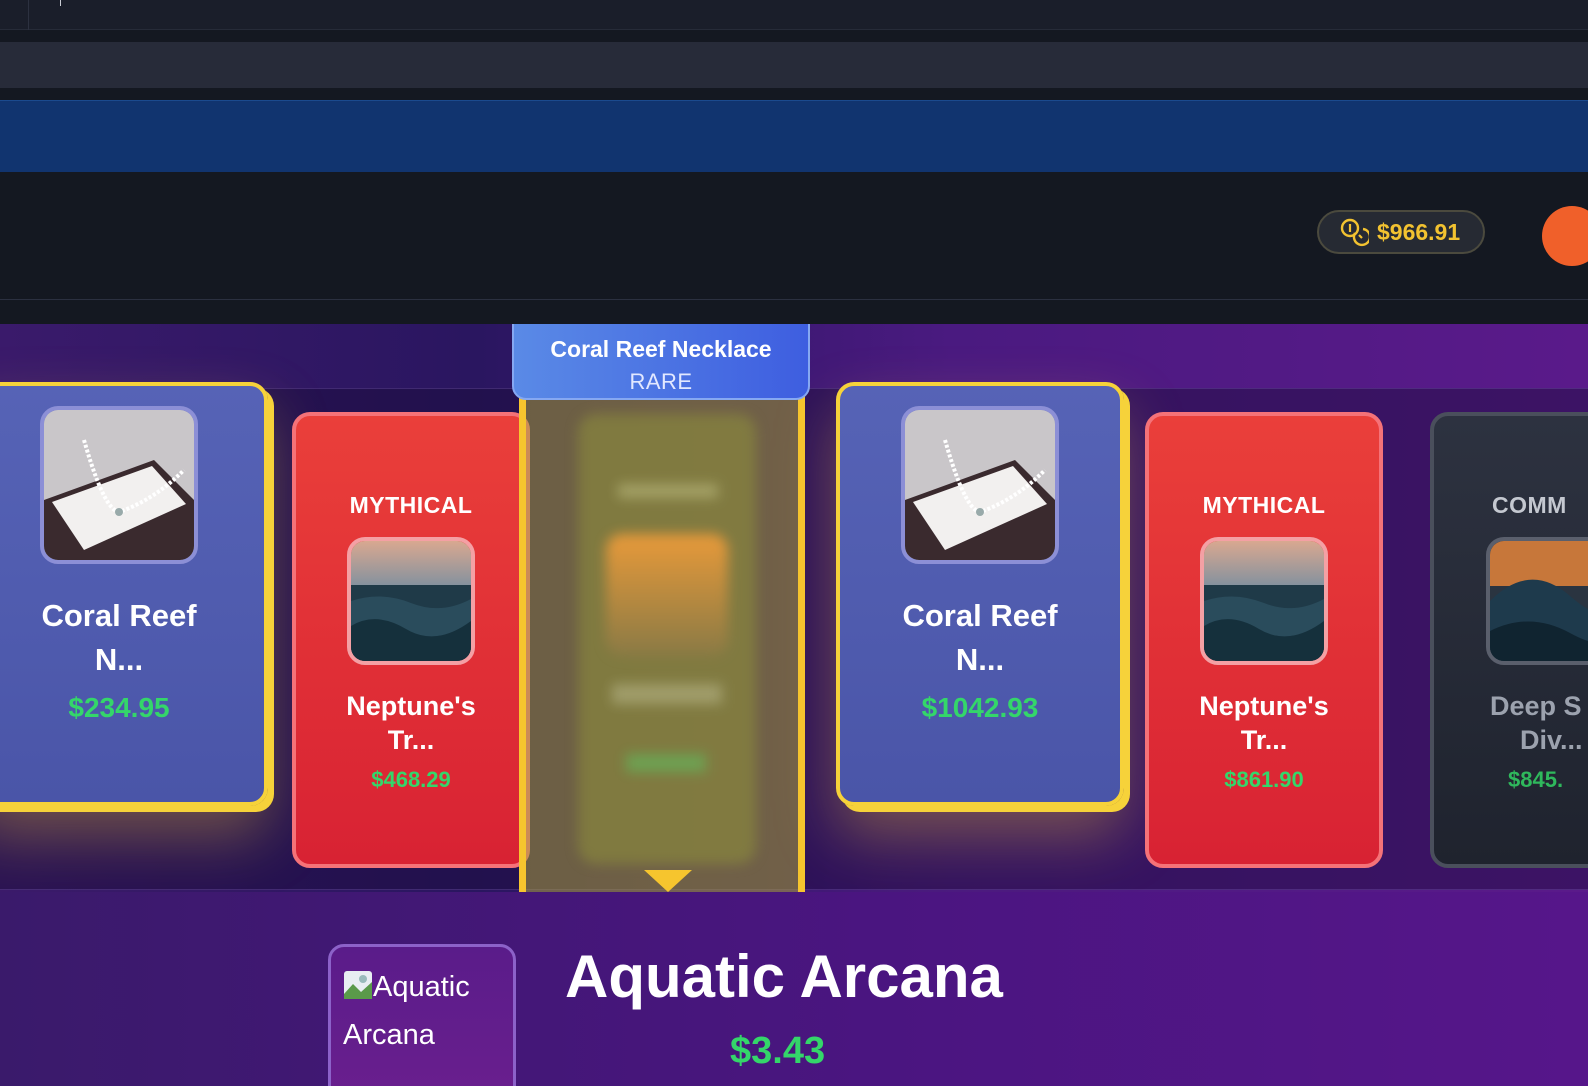 The height and width of the screenshot is (1086, 1588). Describe the element at coordinates (119, 707) in the screenshot. I see `item-price: $234.95` at that location.